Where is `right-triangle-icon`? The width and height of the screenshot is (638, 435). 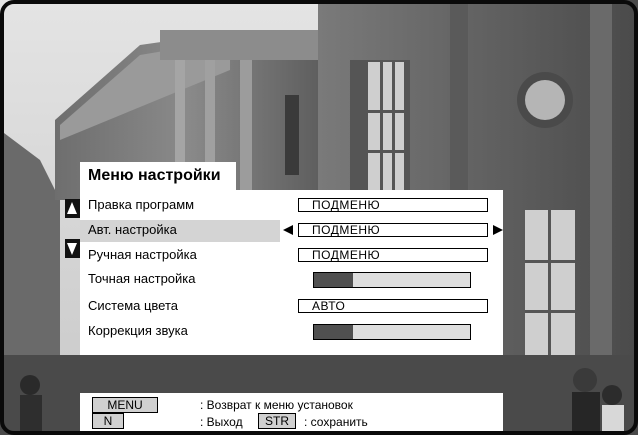
right-triangle-icon is located at coordinates (498, 230).